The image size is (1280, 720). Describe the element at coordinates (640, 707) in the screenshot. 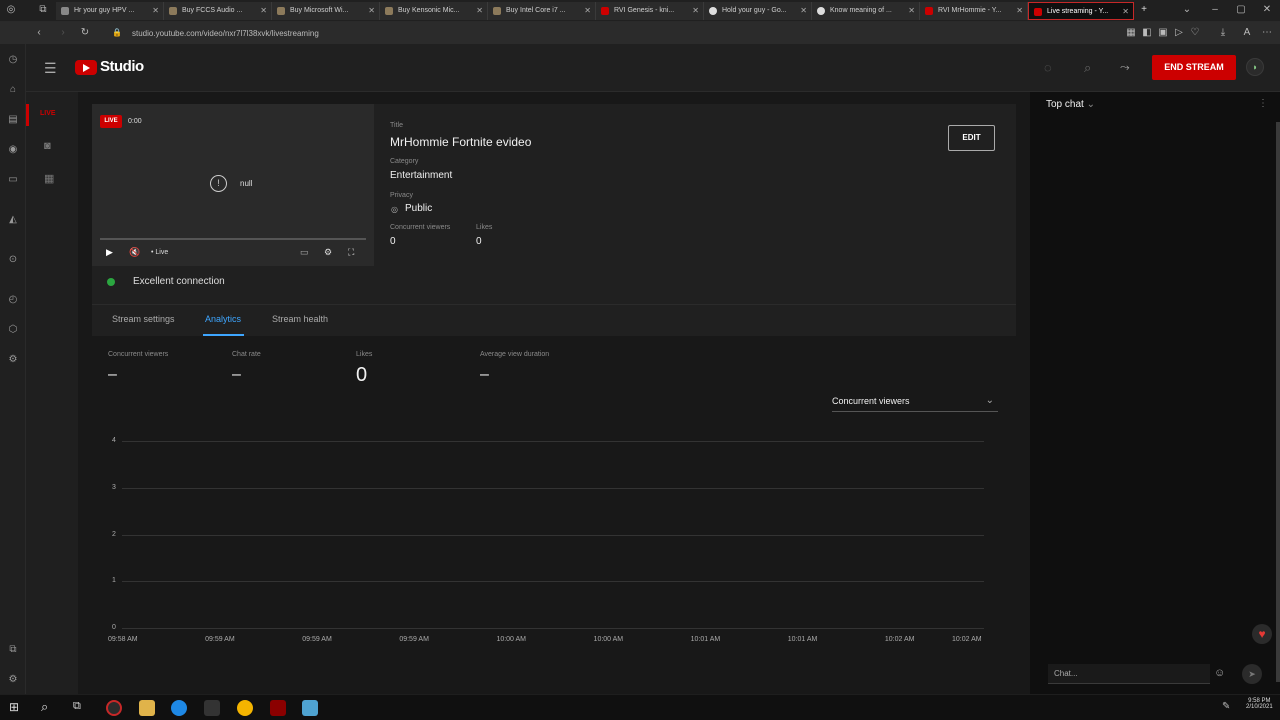

I see `windows-taskbar: ⊞ ⌕ ⧉ ✎ 9:58 PM 2/10/2021` at that location.